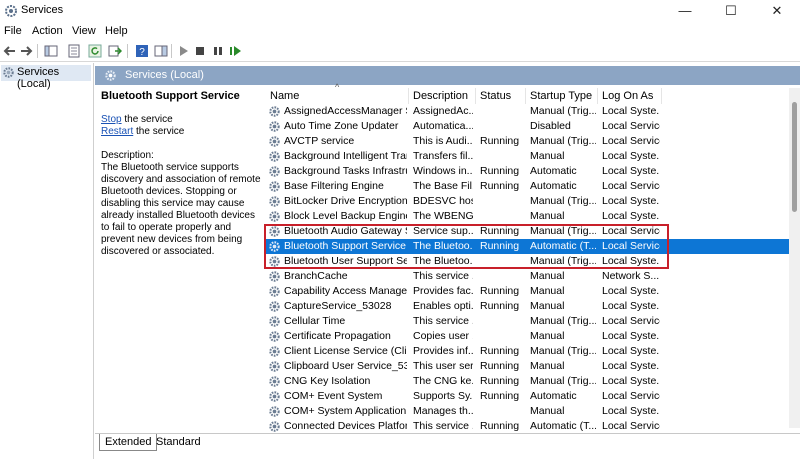  Describe the element at coordinates (161, 51) in the screenshot. I see `show-hide-action-pane-icon` at that location.